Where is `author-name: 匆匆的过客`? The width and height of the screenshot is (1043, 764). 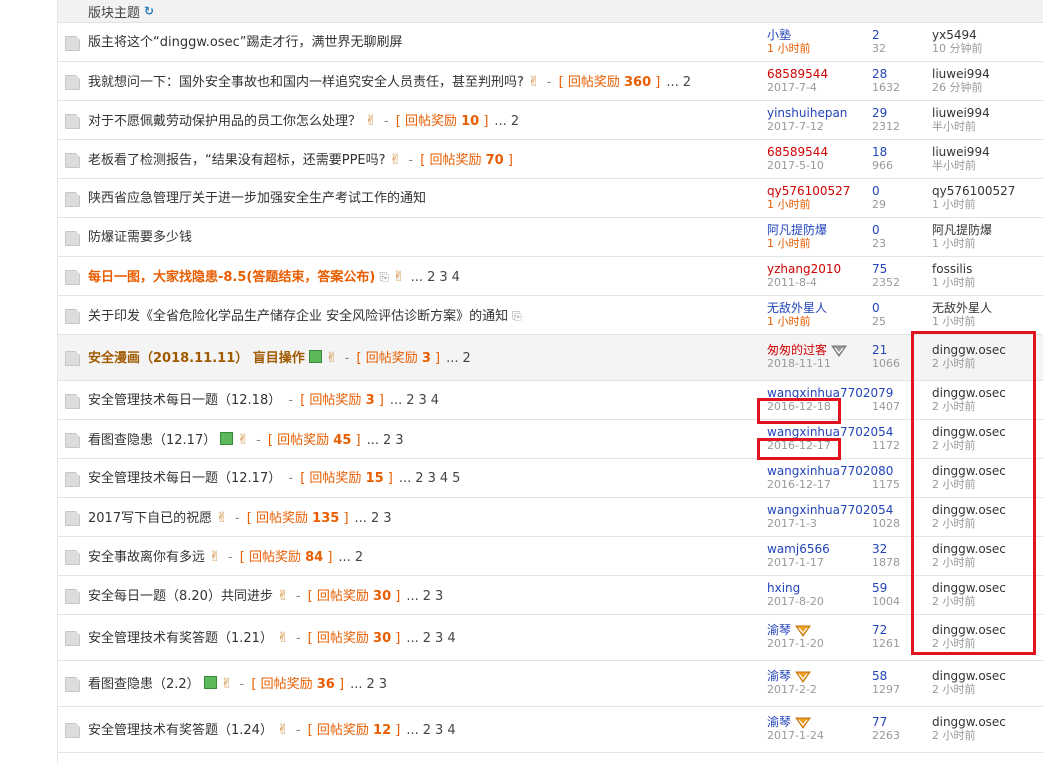
author-name: 匆匆的过客 is located at coordinates (822, 350).